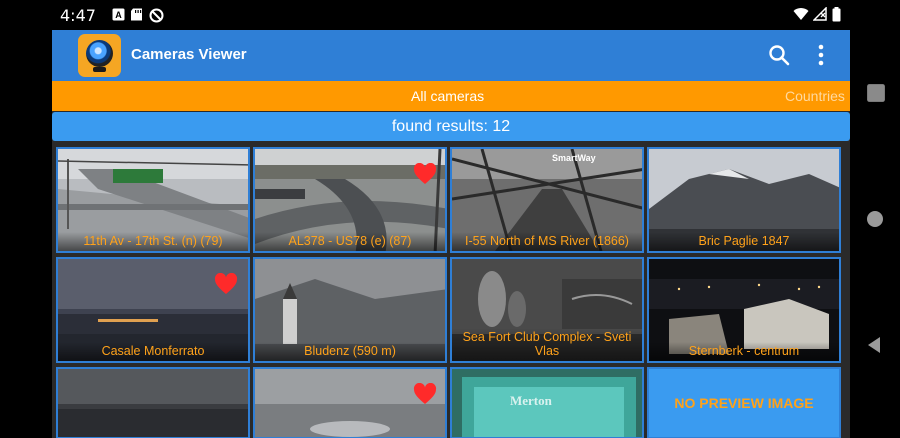  What do you see at coordinates (821, 55) in the screenshot?
I see `more-options-icon` at bounding box center [821, 55].